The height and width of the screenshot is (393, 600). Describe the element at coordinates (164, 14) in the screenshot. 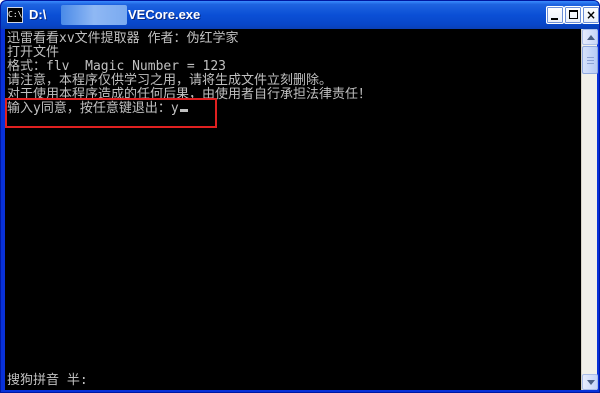

I see `window-title: VECore.exe` at that location.